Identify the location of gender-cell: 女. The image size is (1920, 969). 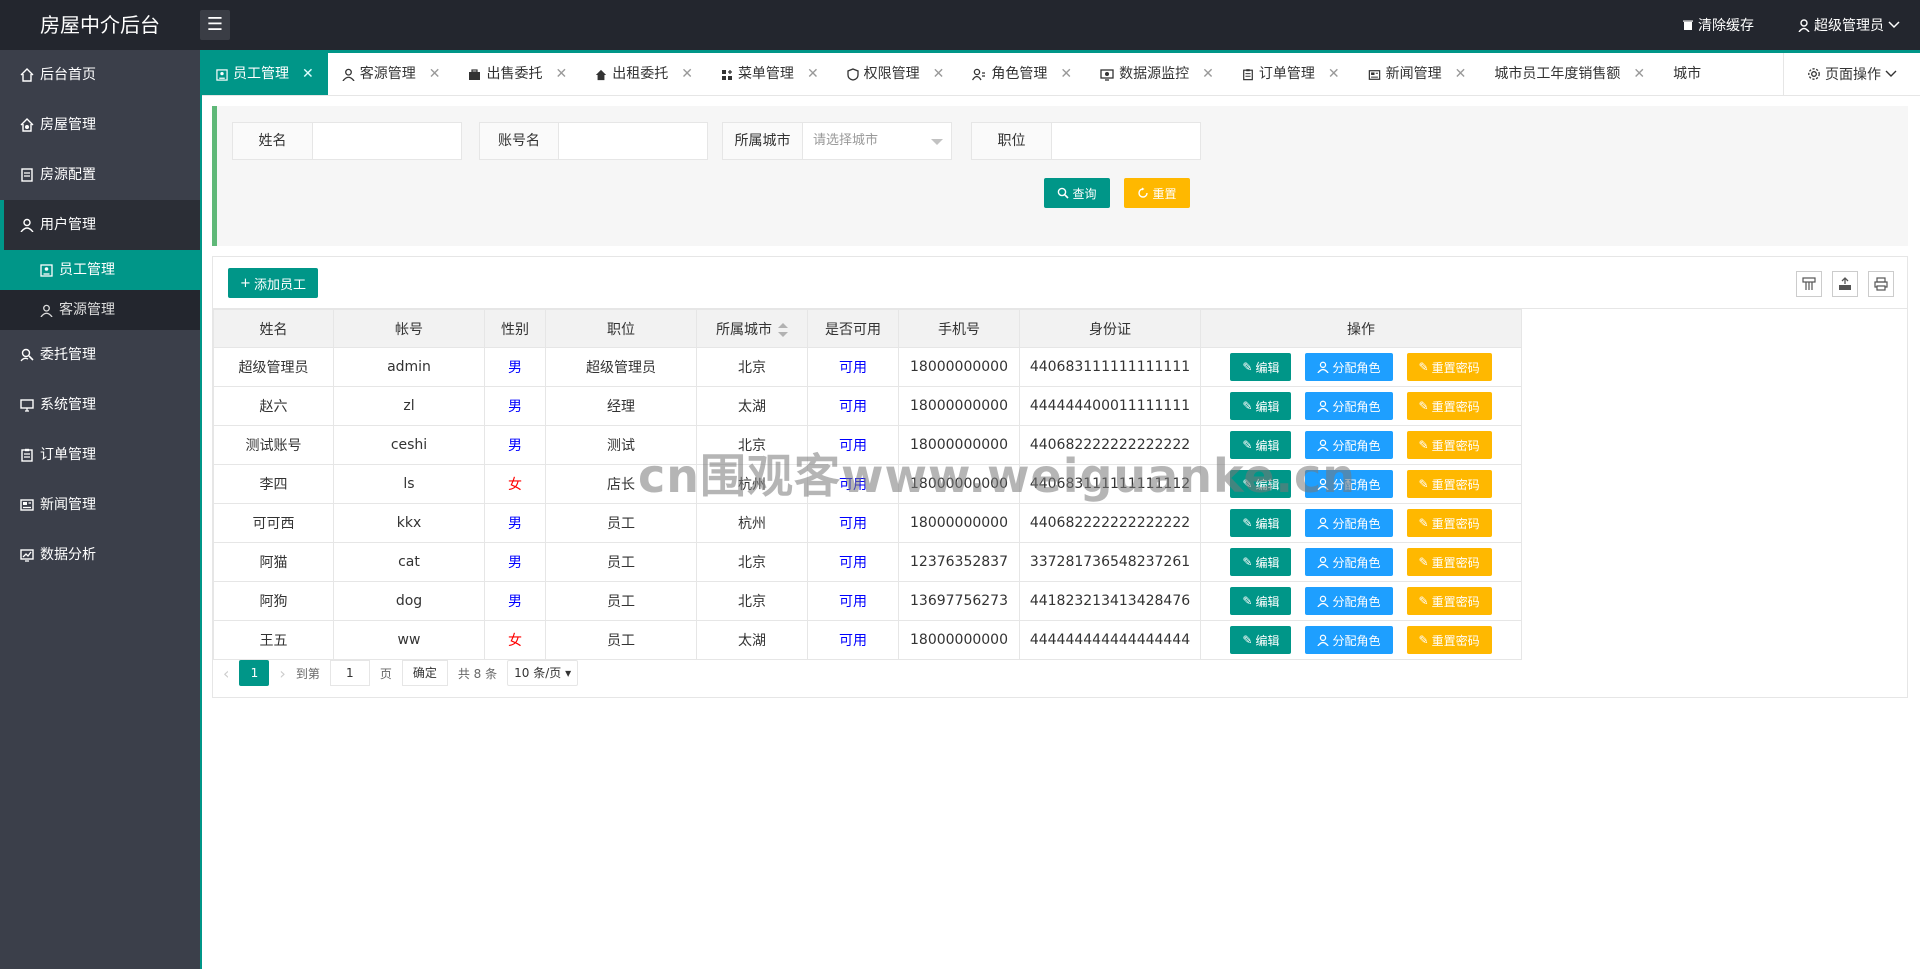
(515, 484).